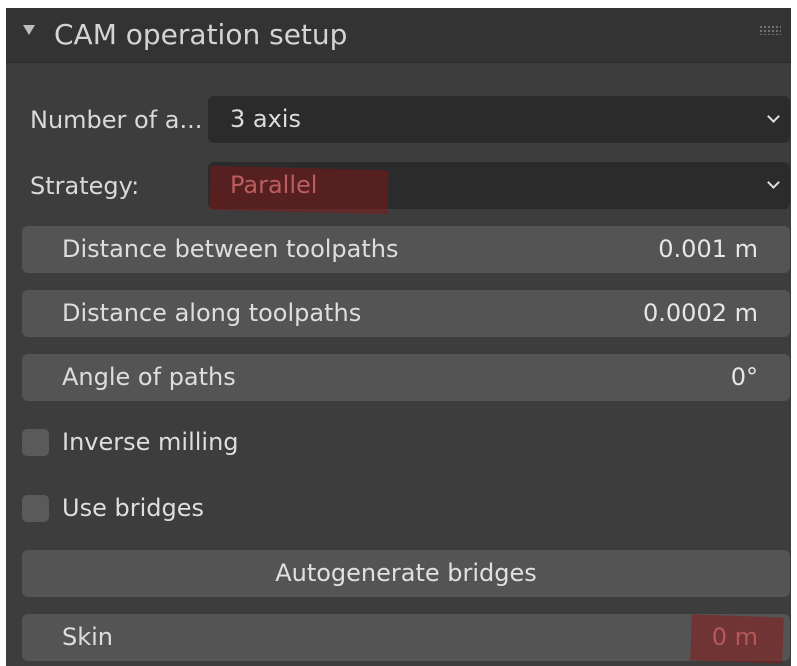 The image size is (797, 666). Describe the element at coordinates (265, 119) in the screenshot. I see `axes-dropdown-value: 3 axis` at that location.